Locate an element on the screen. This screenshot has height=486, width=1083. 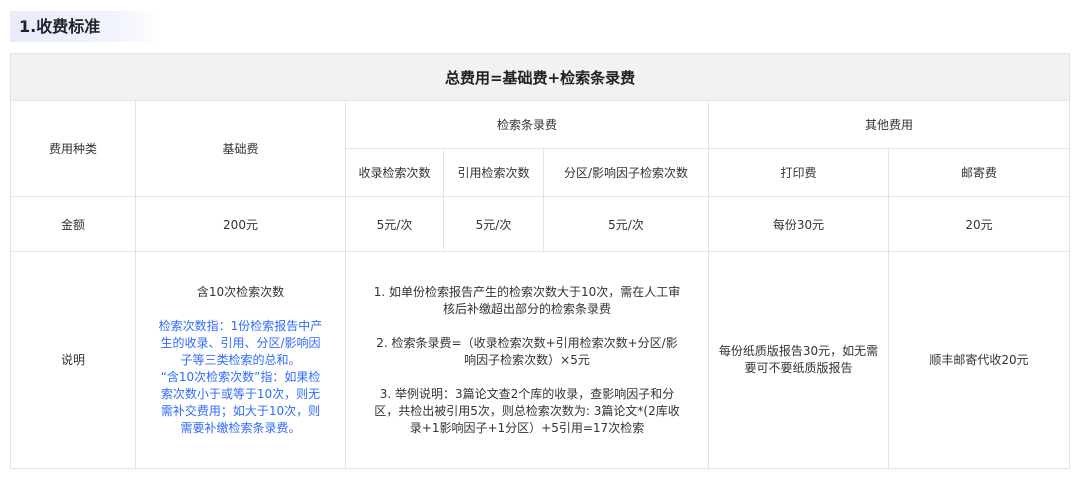
mail-description: 顺丰邮寄代收20元 is located at coordinates (979, 360).